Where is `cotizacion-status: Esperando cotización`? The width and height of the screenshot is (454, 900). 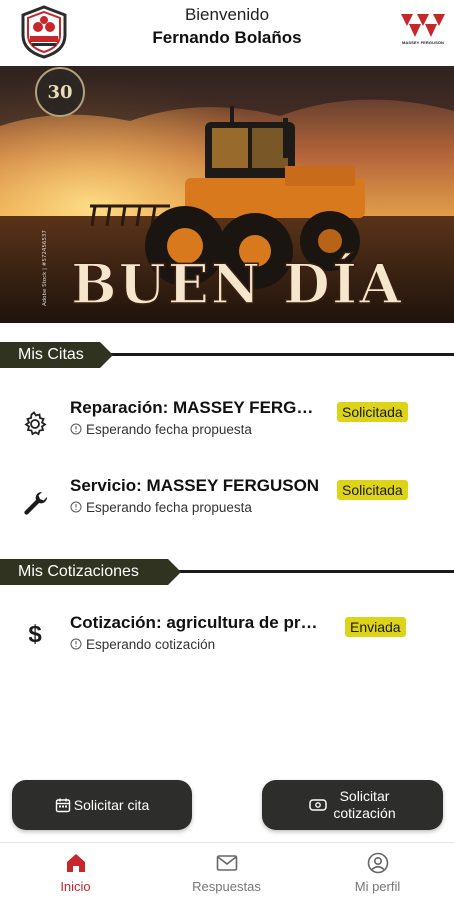 cotizacion-status: Esperando cotización is located at coordinates (142, 645).